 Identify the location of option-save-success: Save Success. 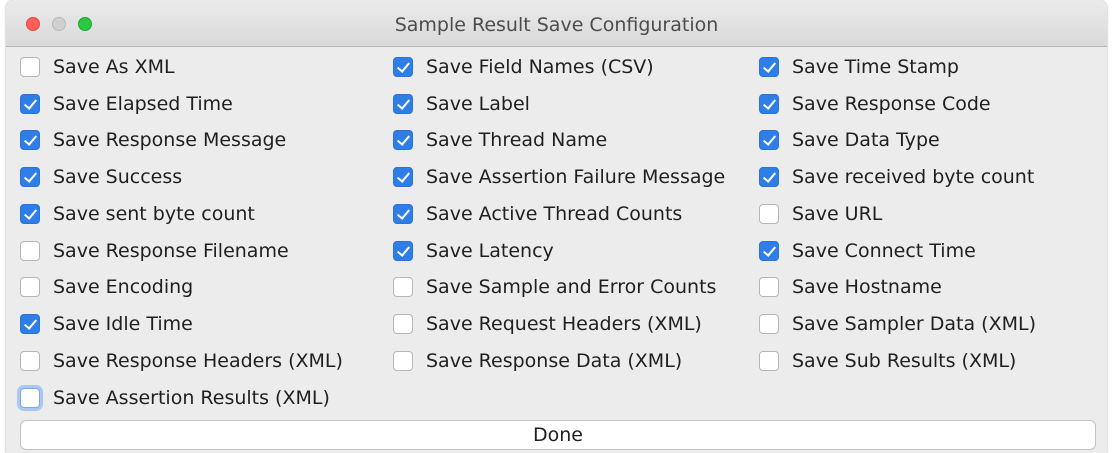
(101, 177).